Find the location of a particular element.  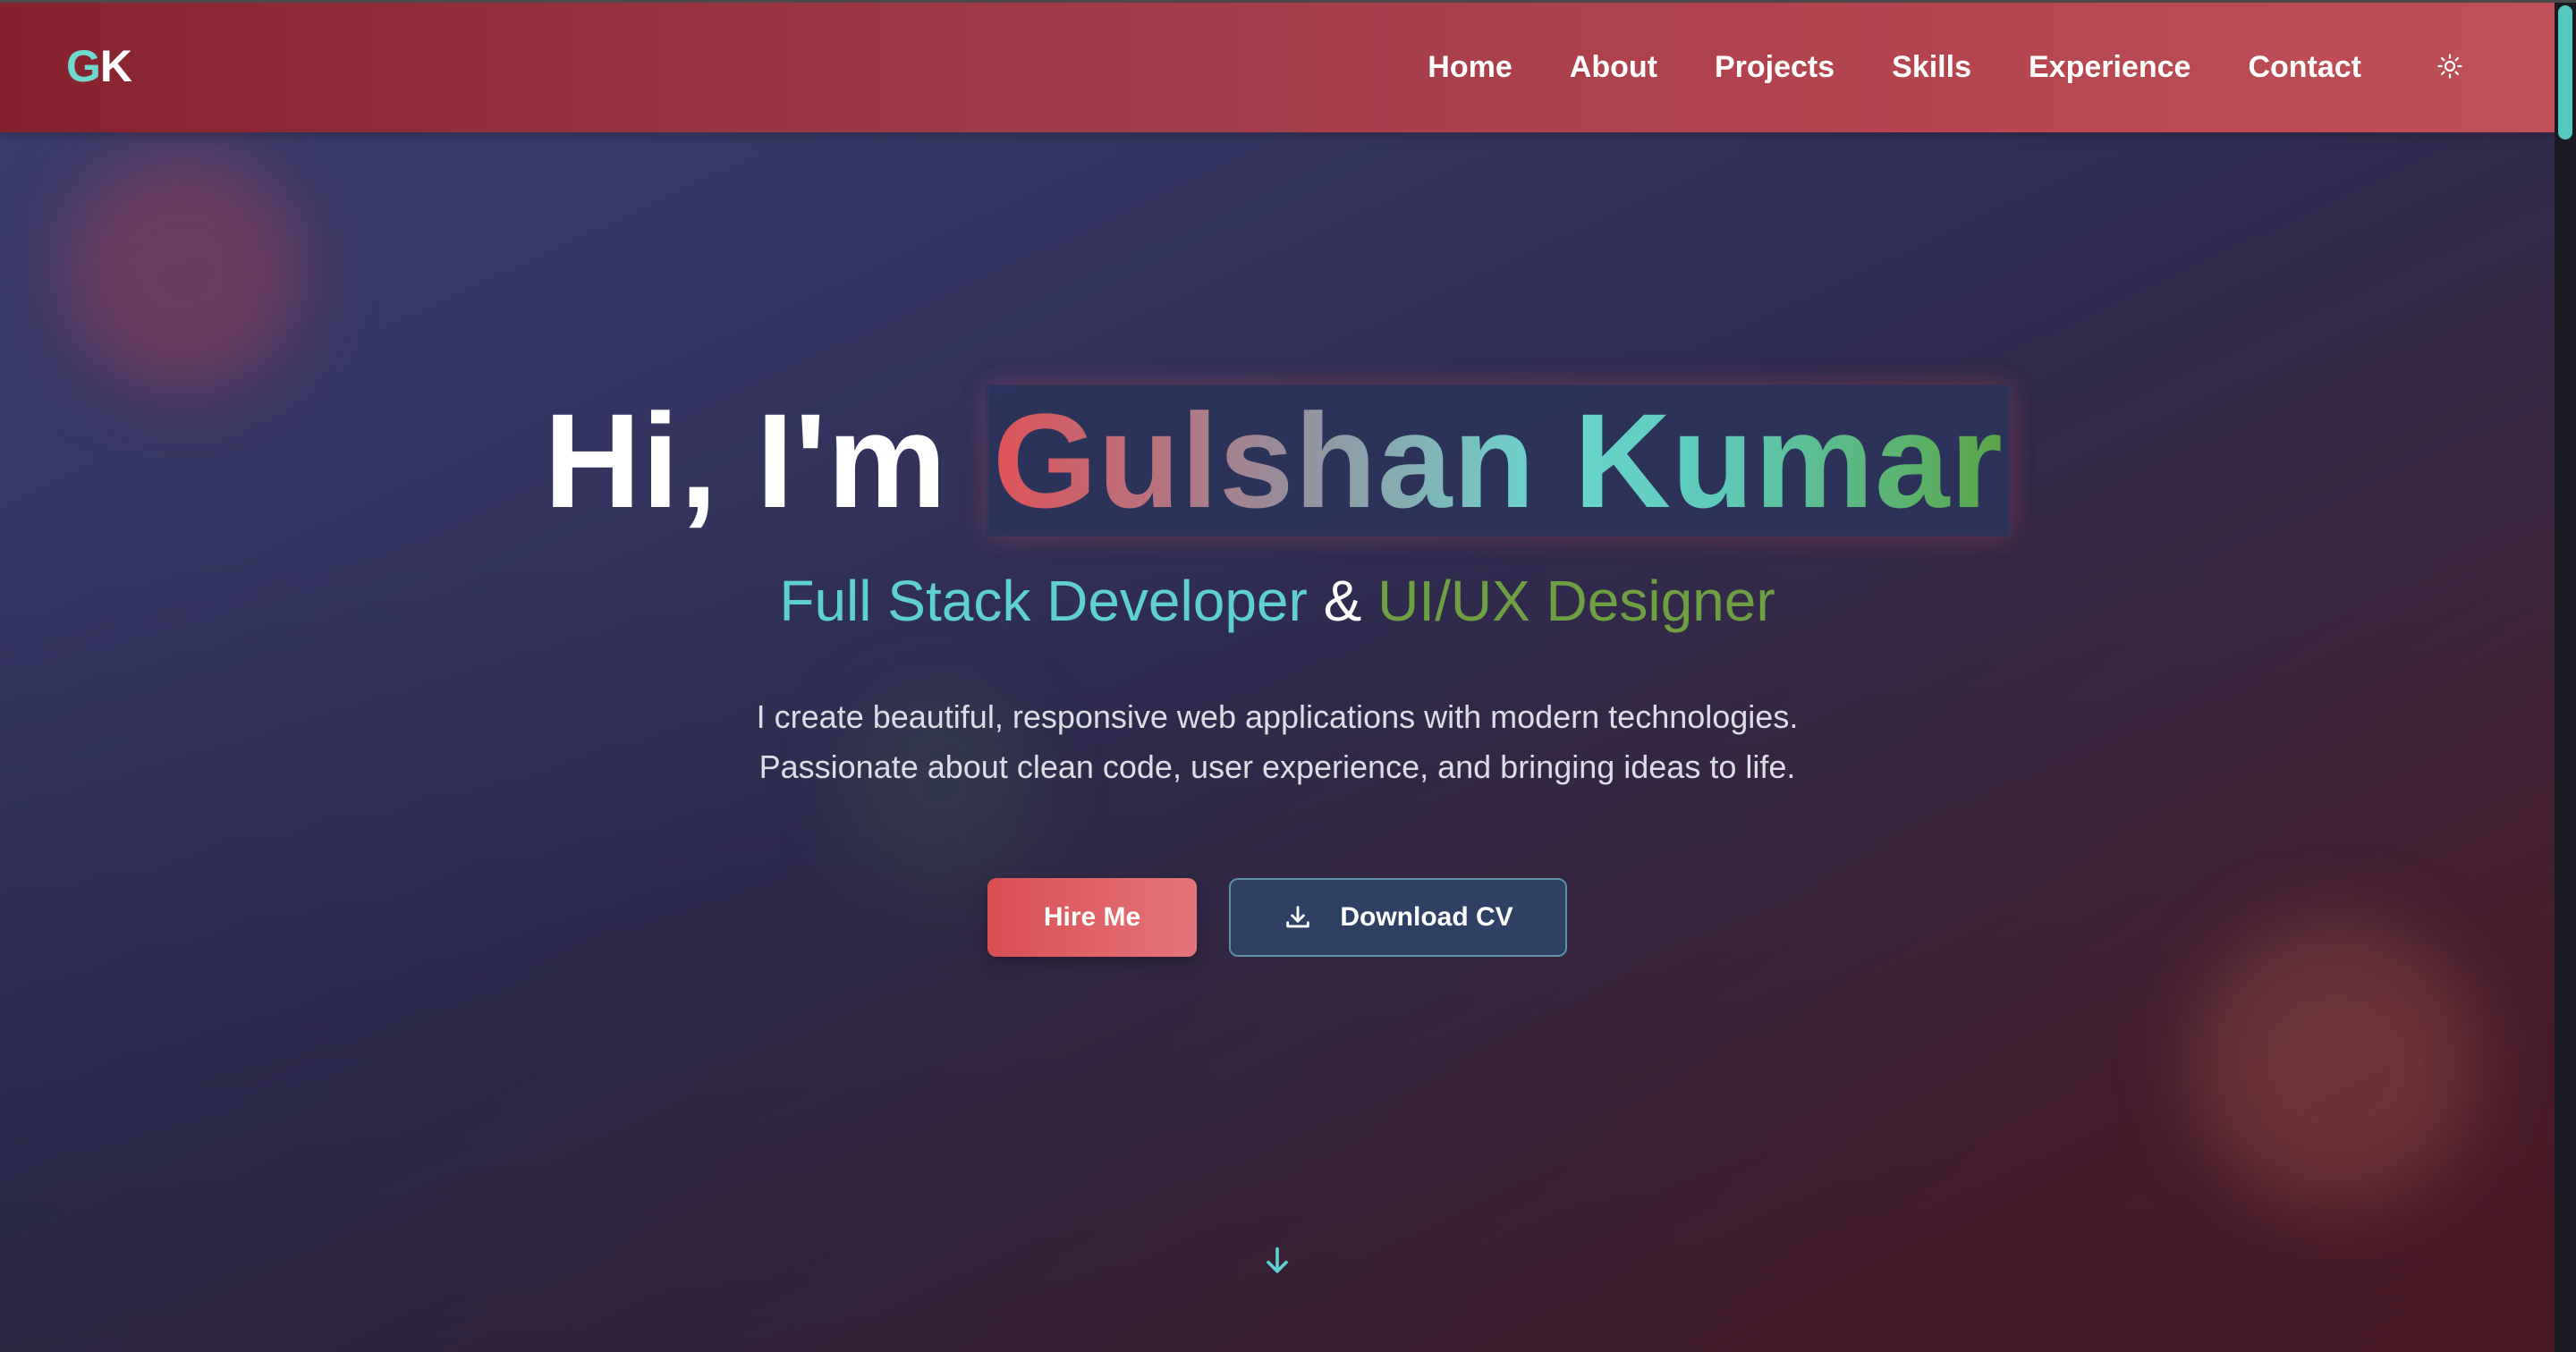

nav-link-contact: Contact is located at coordinates (2304, 67).